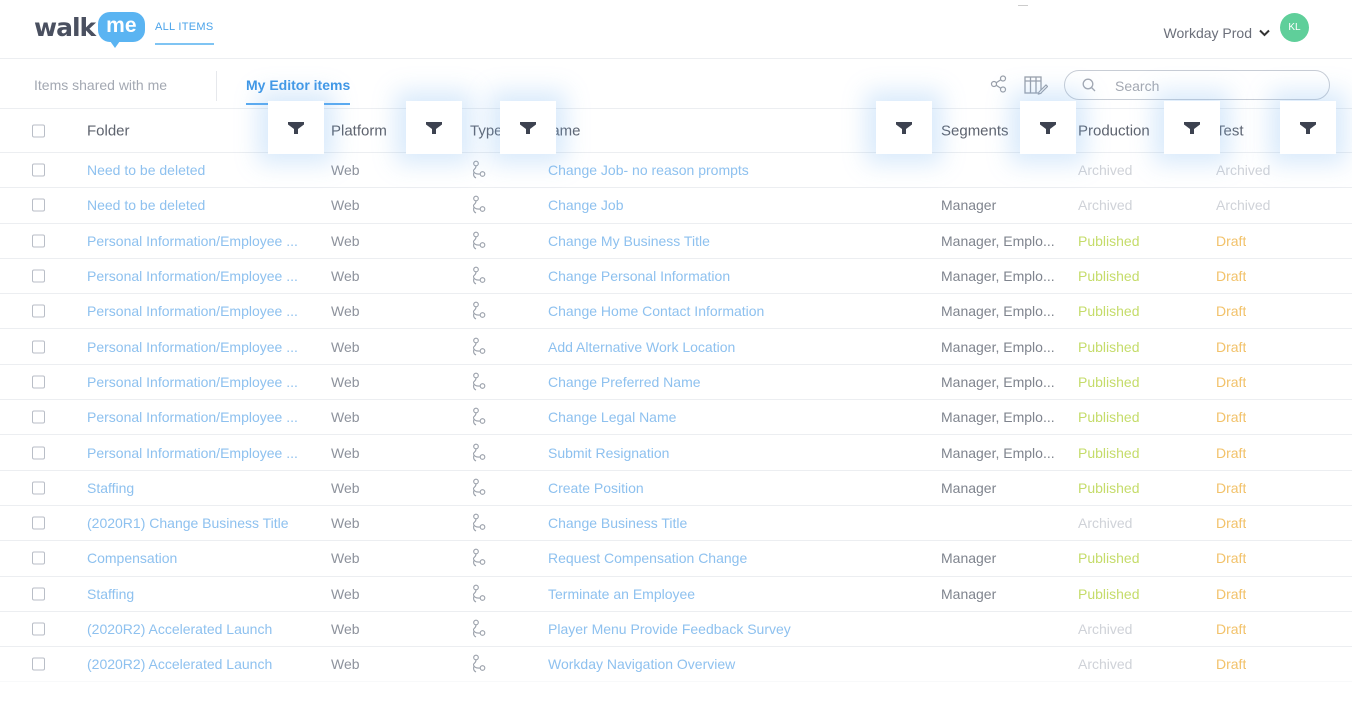 The width and height of the screenshot is (1352, 704). What do you see at coordinates (738, 241) in the screenshot?
I see `cell-name: Change My Business Title` at bounding box center [738, 241].